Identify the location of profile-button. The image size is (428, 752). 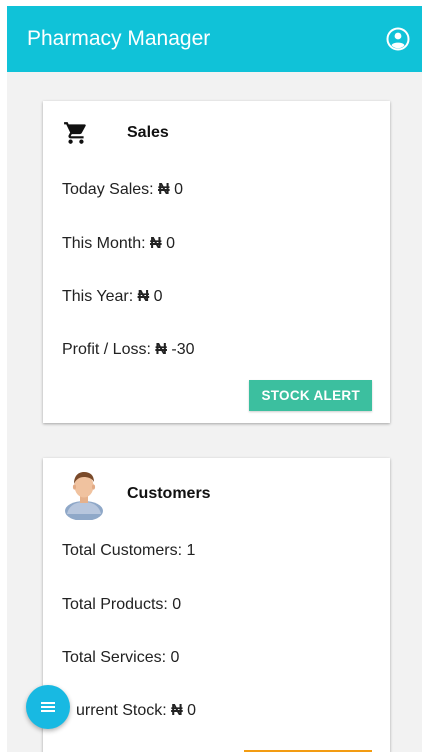
(398, 39).